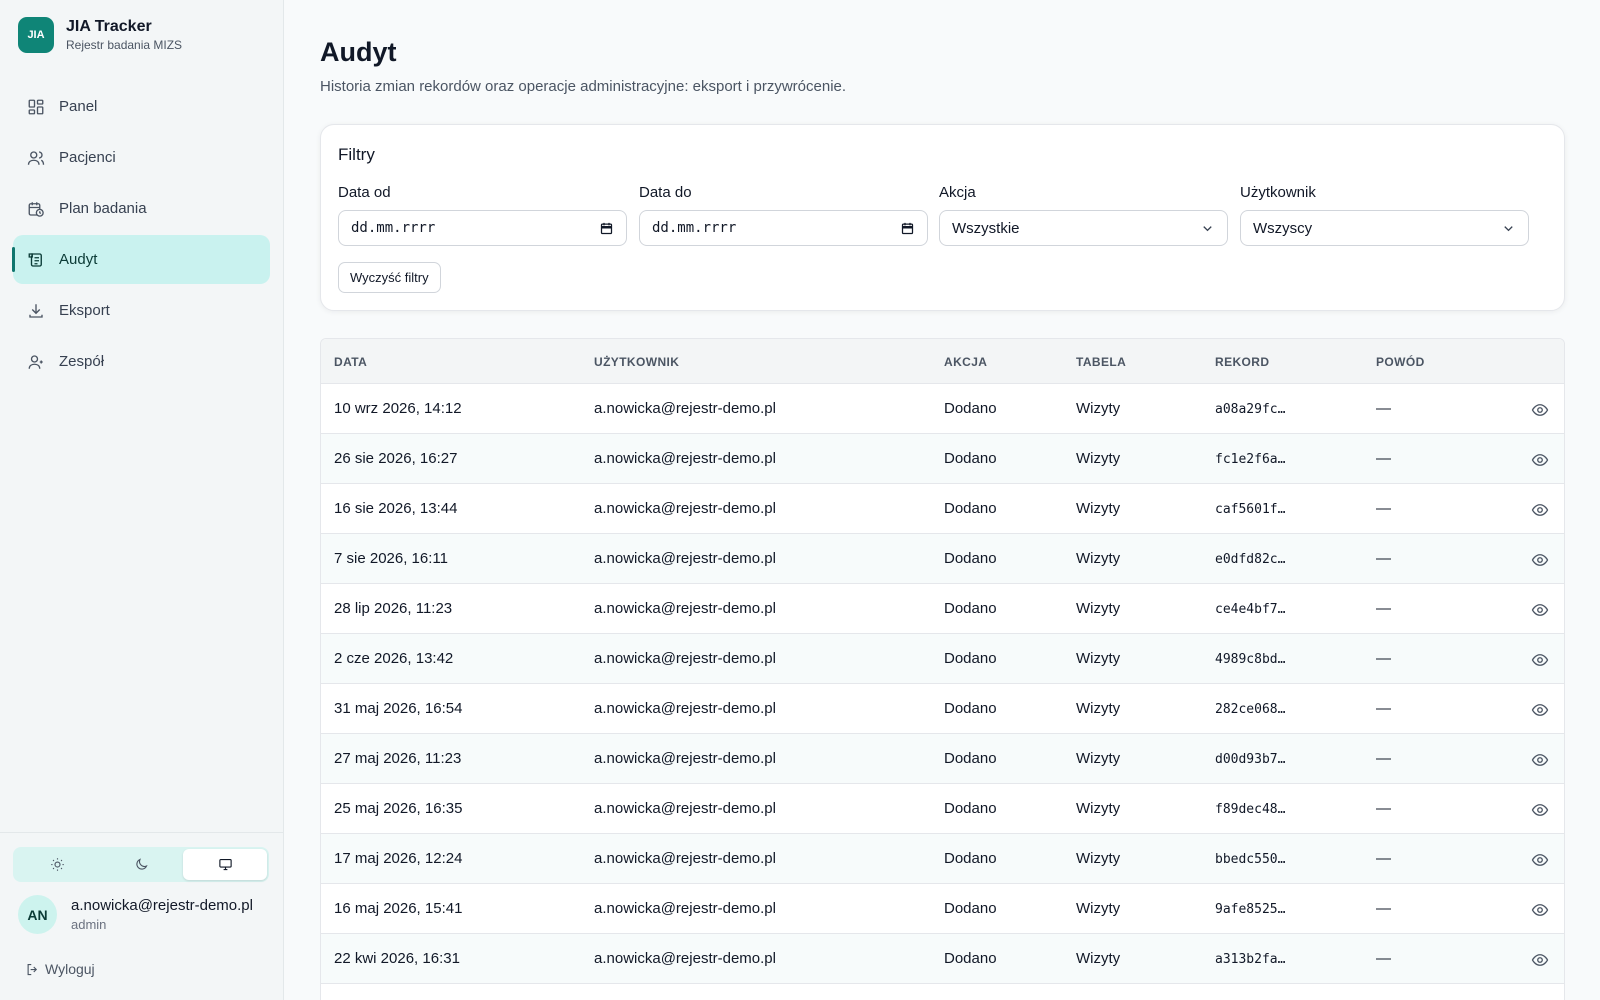 This screenshot has height=1000, width=1600. What do you see at coordinates (1400, 362) in the screenshot?
I see `column-header-reason: POWÓD` at bounding box center [1400, 362].